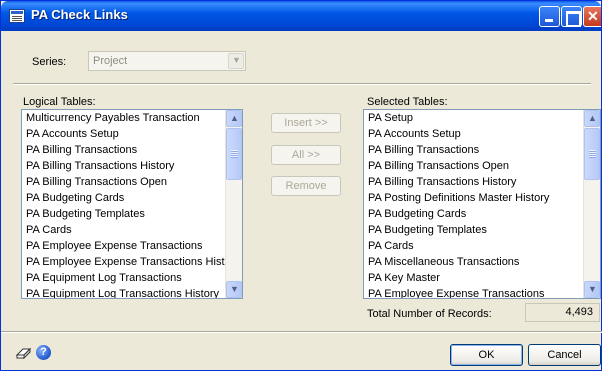 The width and height of the screenshot is (602, 371). What do you see at coordinates (486, 355) in the screenshot?
I see `ok-button: OK` at bounding box center [486, 355].